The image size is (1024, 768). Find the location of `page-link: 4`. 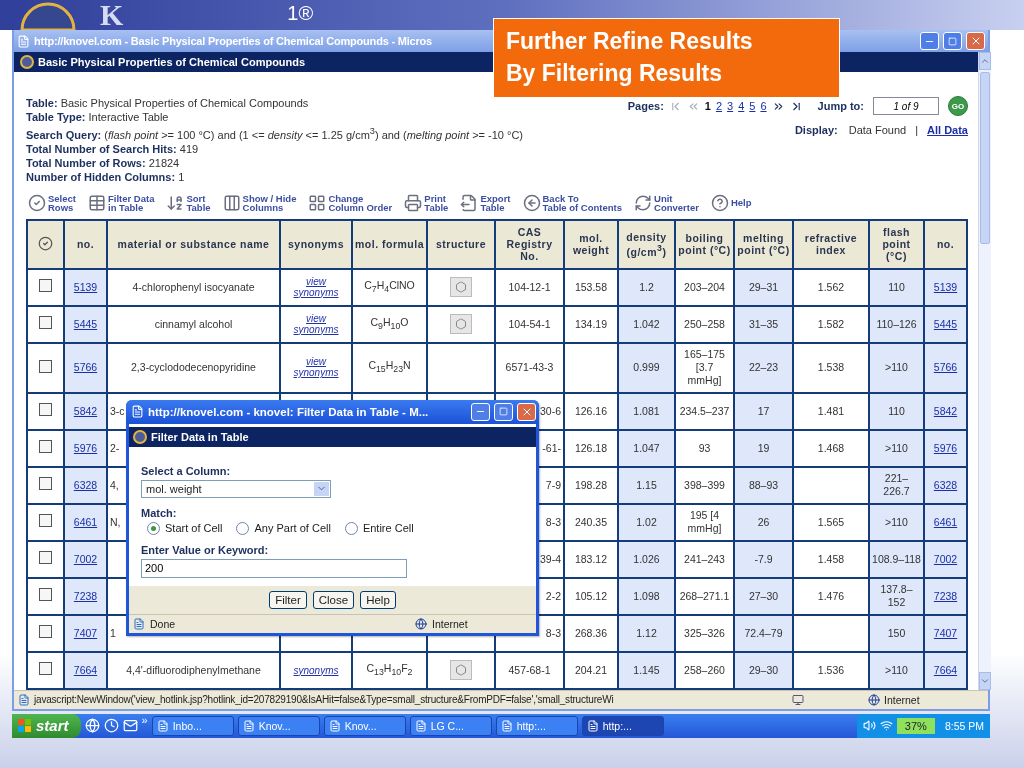

page-link: 4 is located at coordinates (741, 106).